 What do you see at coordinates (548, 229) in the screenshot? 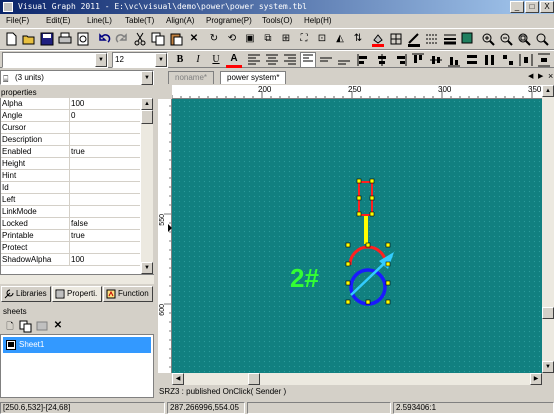
I see `canvas-vertical-scrollbar: ▲ ▼` at bounding box center [548, 229].